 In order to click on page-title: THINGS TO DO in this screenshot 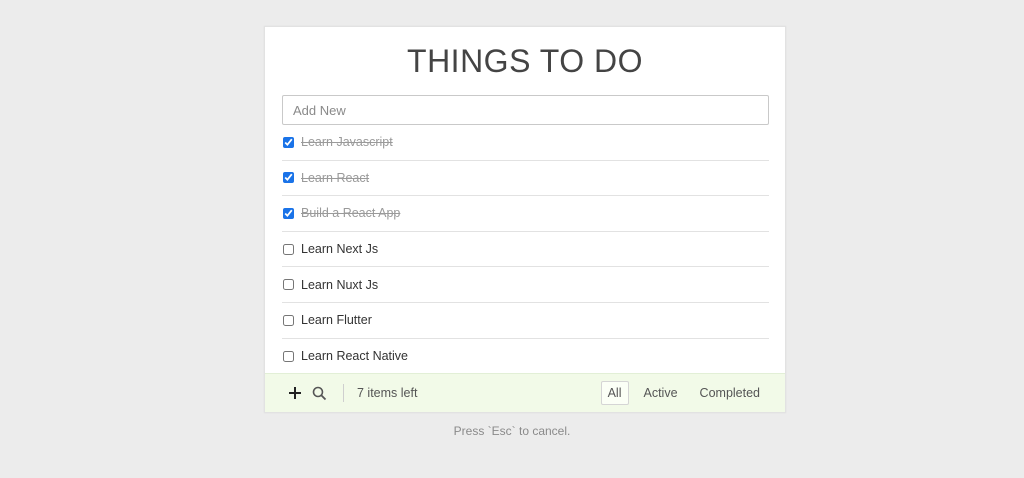, I will do `click(525, 61)`.